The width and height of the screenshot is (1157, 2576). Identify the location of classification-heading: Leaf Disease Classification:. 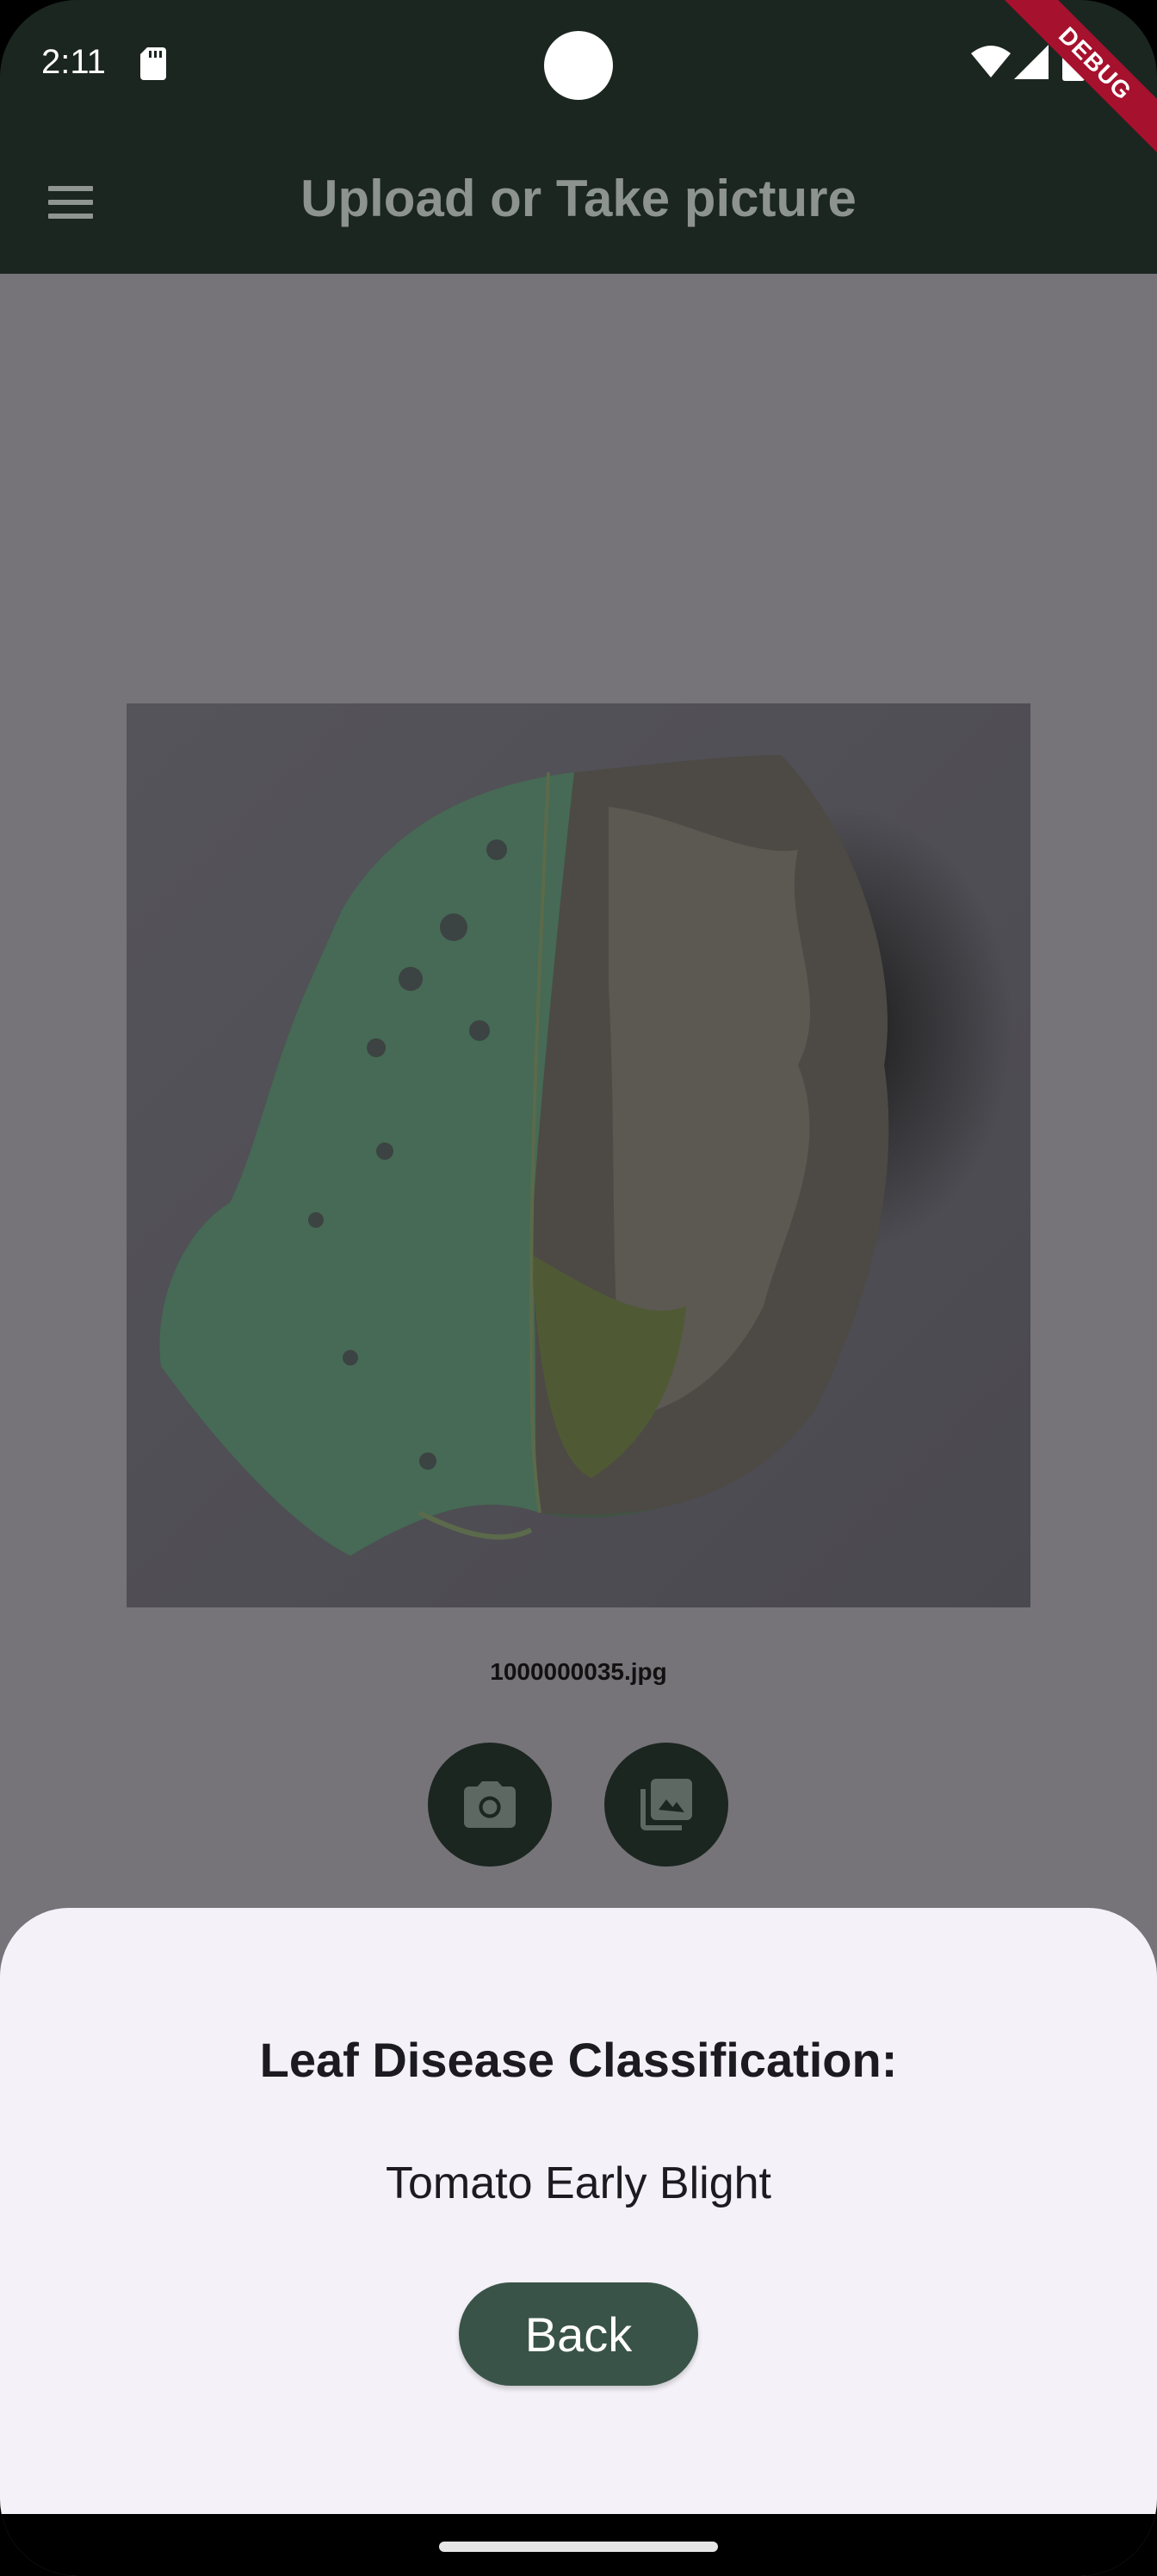
(579, 2060).